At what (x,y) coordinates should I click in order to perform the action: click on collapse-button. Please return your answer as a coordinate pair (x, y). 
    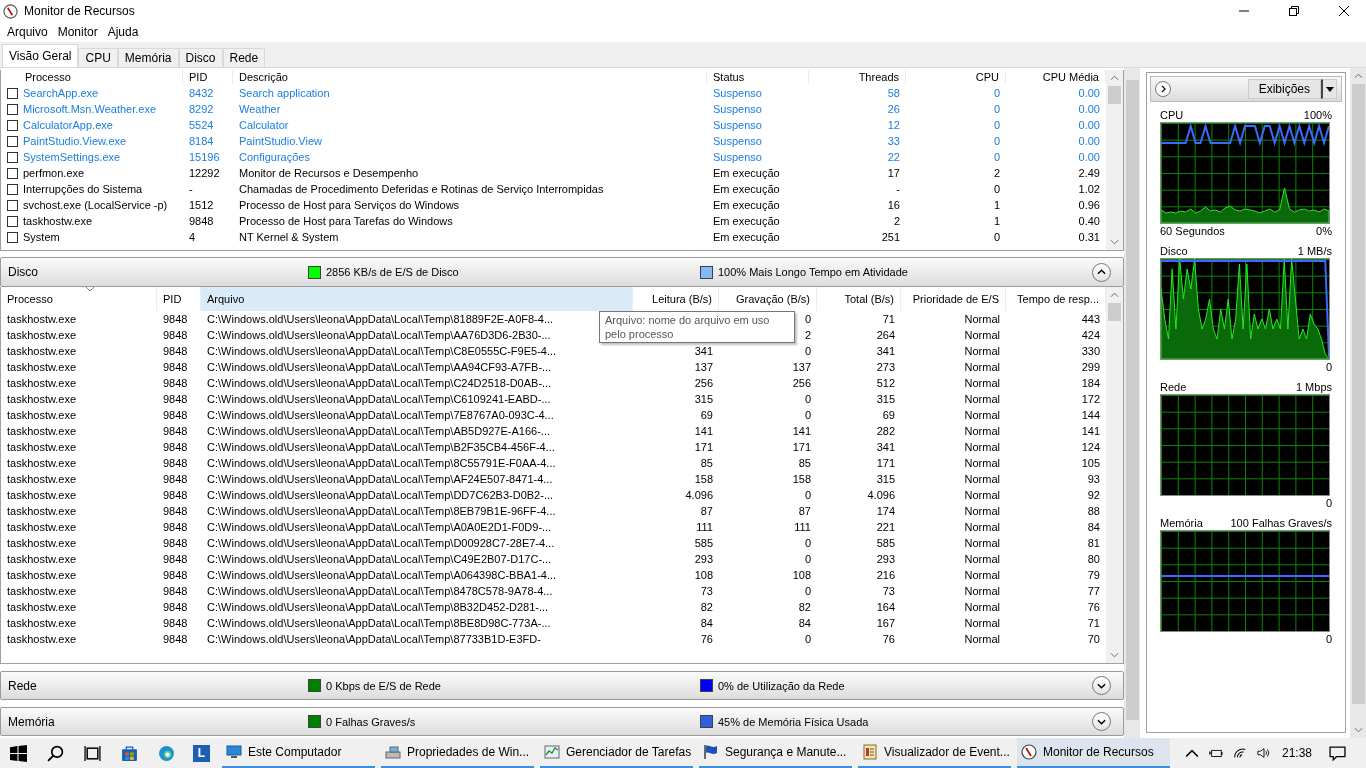
    Looking at the image, I should click on (1101, 272).